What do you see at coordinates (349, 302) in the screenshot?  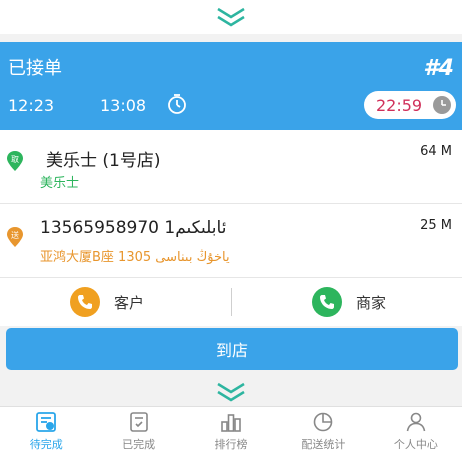 I see `call-merchant-button: 商家` at bounding box center [349, 302].